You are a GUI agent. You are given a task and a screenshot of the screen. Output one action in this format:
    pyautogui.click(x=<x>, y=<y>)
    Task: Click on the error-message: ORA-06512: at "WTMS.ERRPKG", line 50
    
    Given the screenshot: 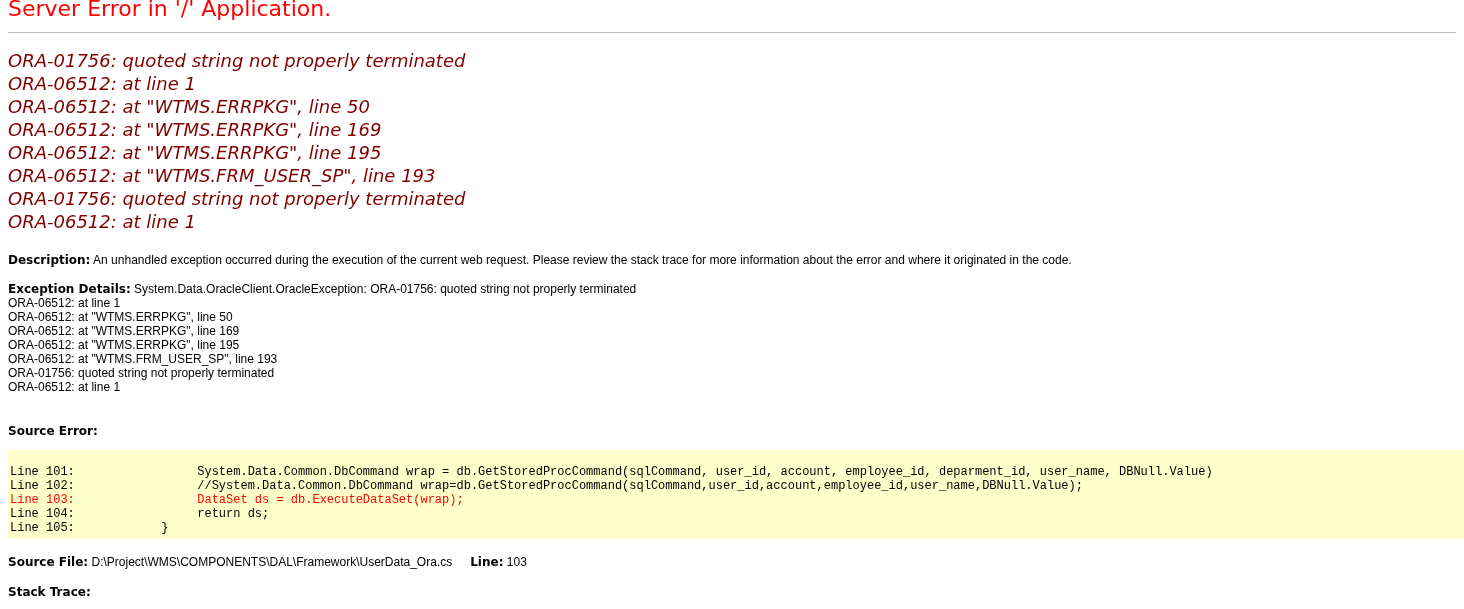 What is the action you would take?
    pyautogui.click(x=189, y=106)
    